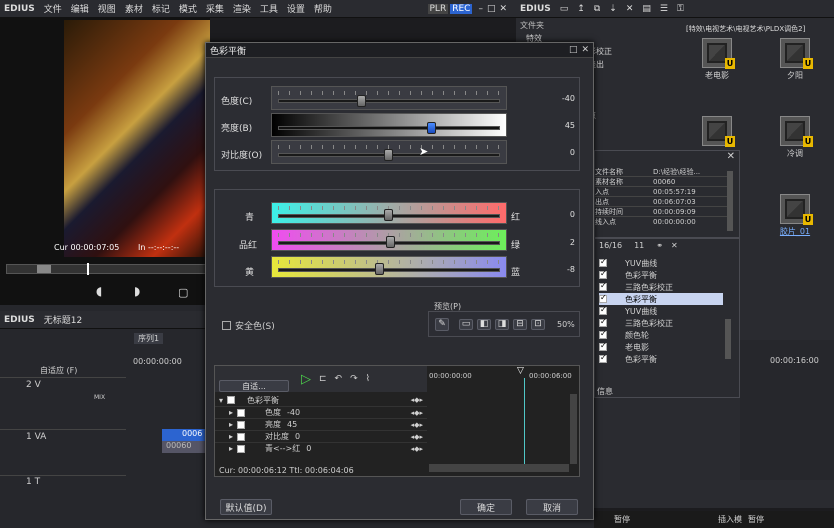 This screenshot has height=528, width=834. I want to click on rec-toggle: REC, so click(461, 8).